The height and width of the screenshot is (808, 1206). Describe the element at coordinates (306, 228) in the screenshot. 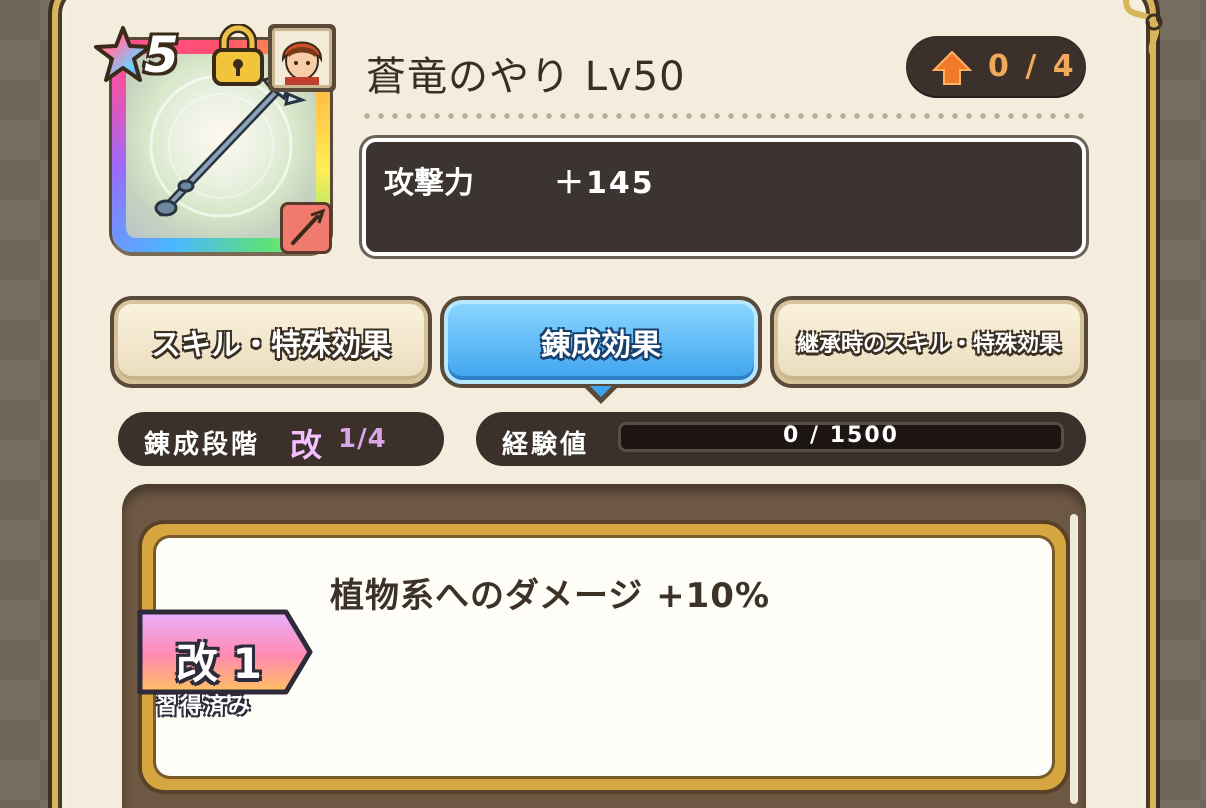

I see `spear-type-icon` at that location.